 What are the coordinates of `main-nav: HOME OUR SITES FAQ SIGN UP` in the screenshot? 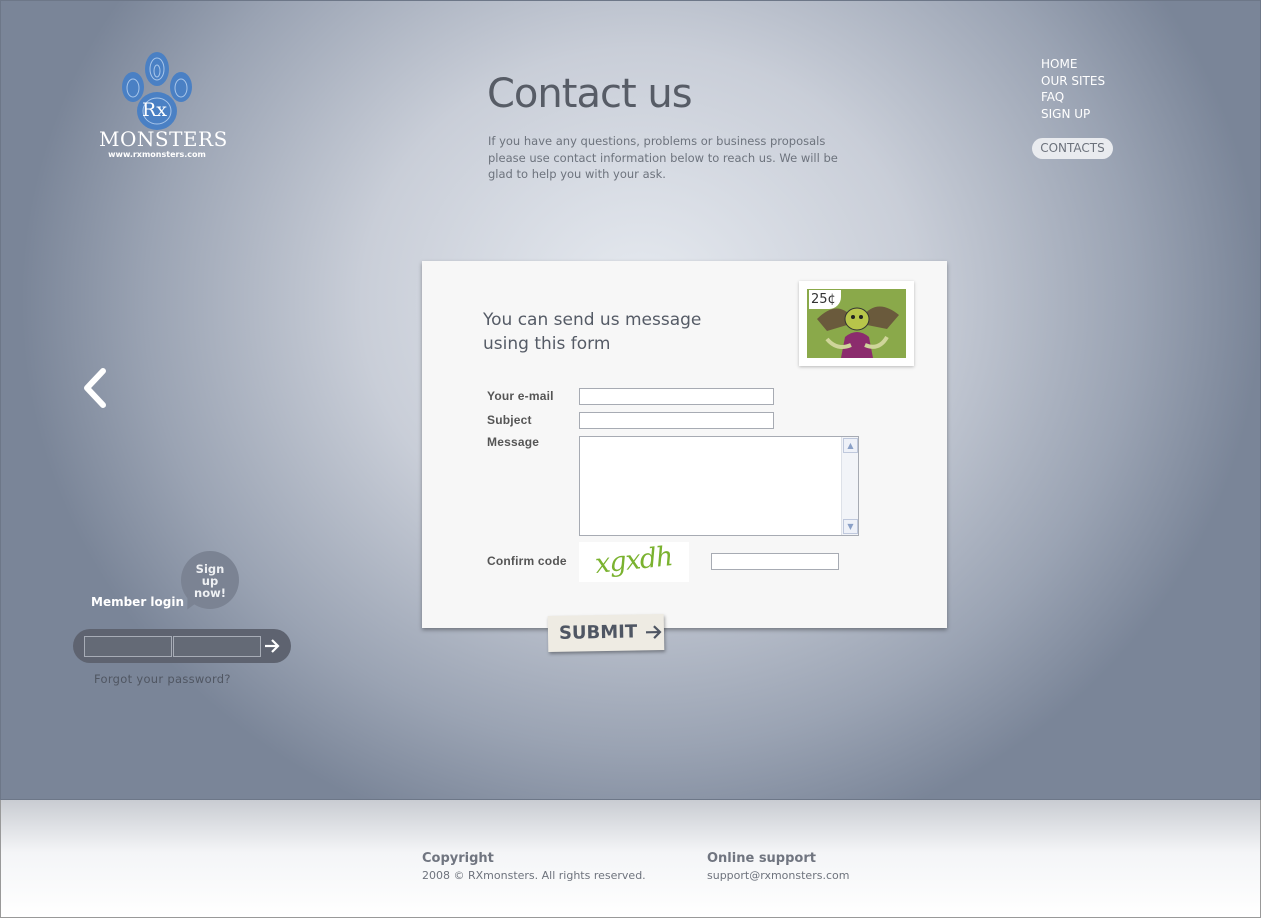 It's located at (1073, 89).